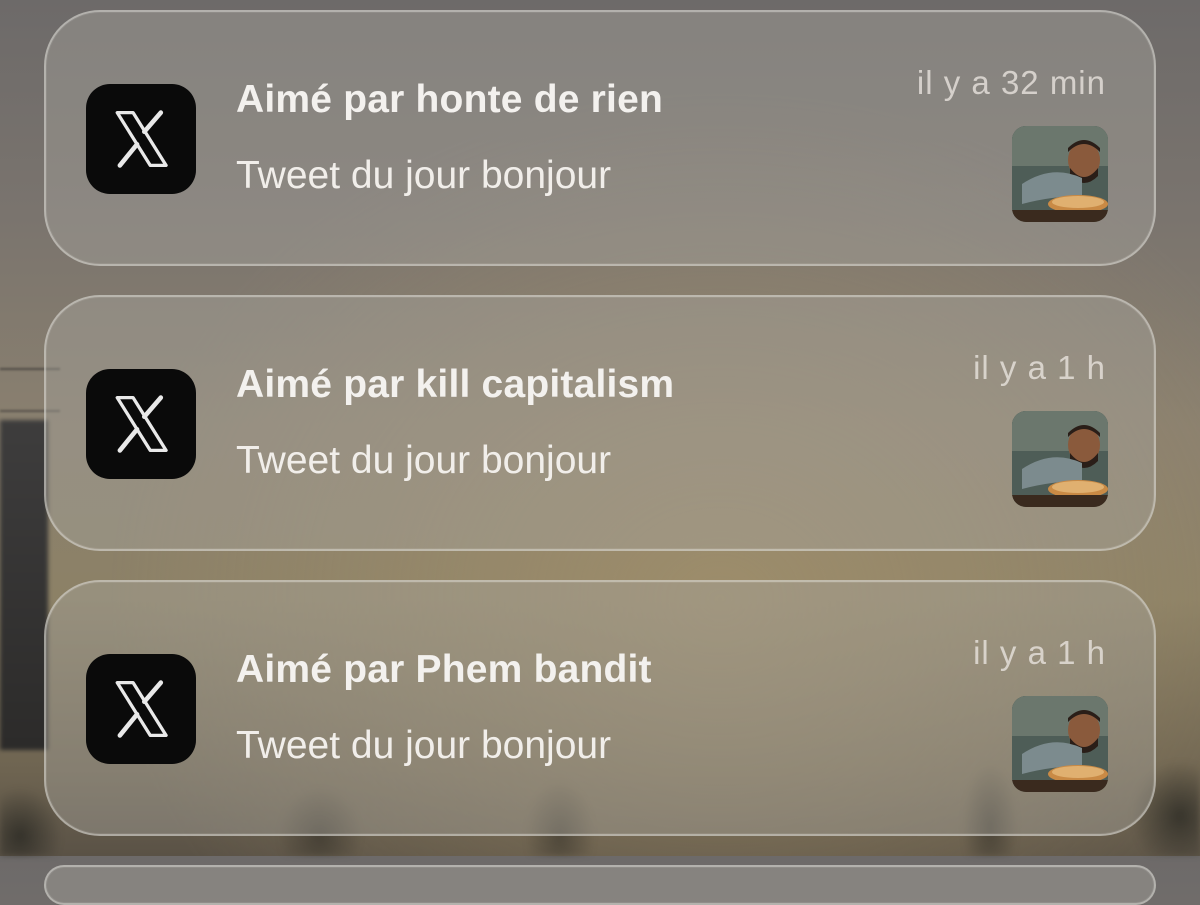 This screenshot has width=1200, height=905. What do you see at coordinates (449, 99) in the screenshot?
I see `notification-title: Aimé par honte de rien` at bounding box center [449, 99].